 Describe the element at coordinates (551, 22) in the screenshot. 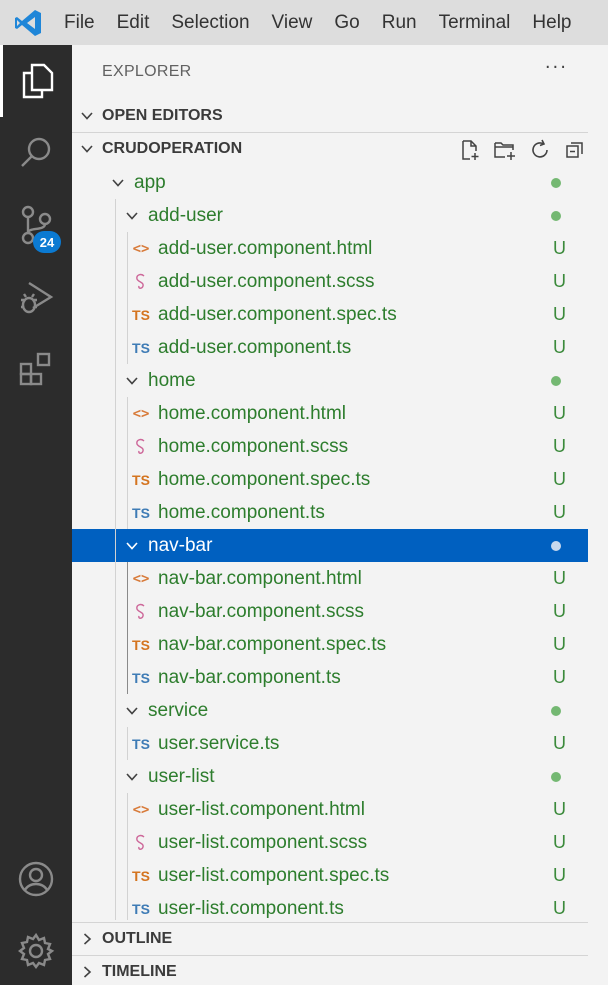

I see `menu-help: Help` at that location.